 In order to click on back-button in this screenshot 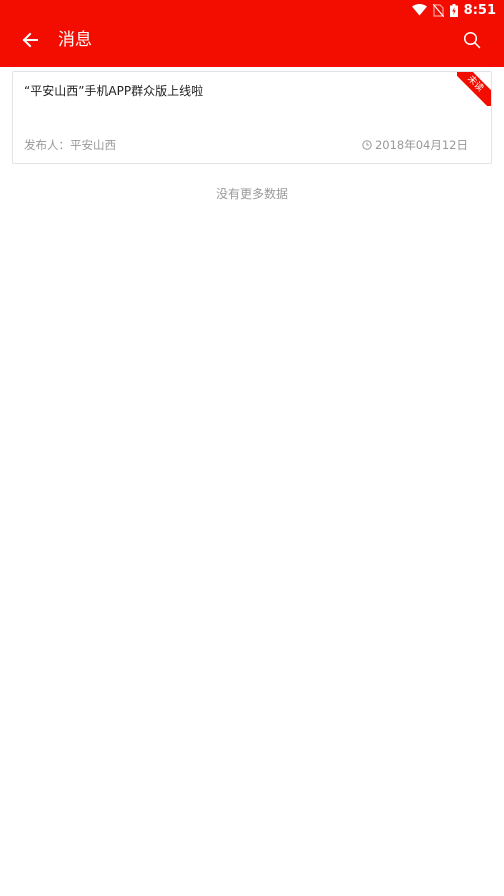, I will do `click(30, 40)`.